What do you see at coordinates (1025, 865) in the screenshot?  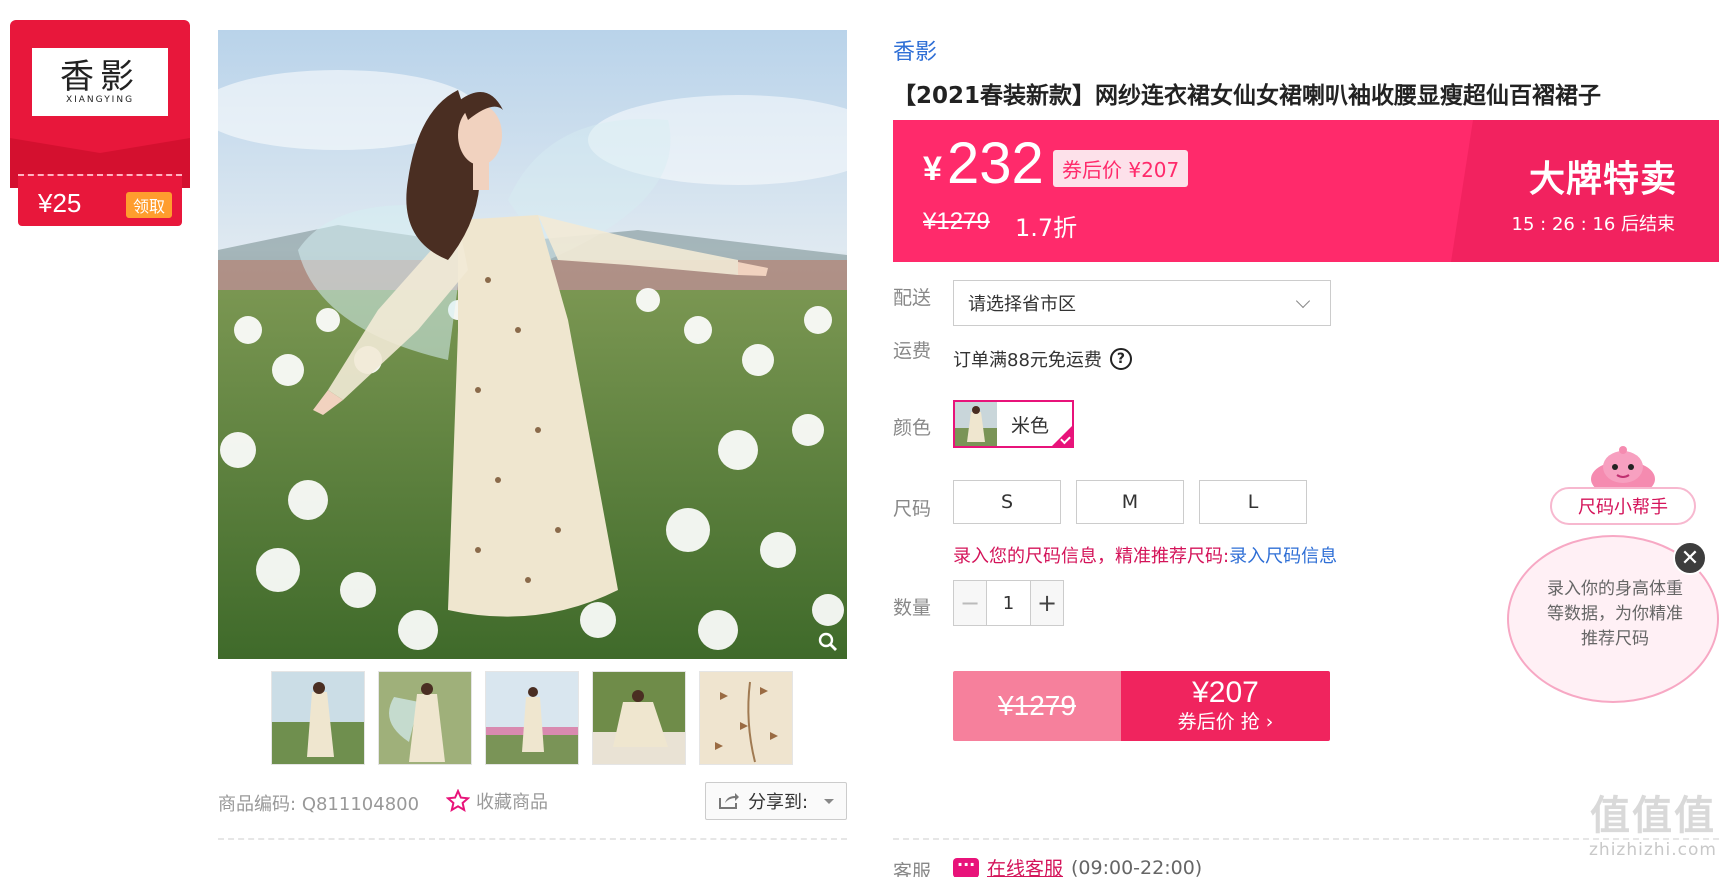 I see `online-service-link: 在线客服` at bounding box center [1025, 865].